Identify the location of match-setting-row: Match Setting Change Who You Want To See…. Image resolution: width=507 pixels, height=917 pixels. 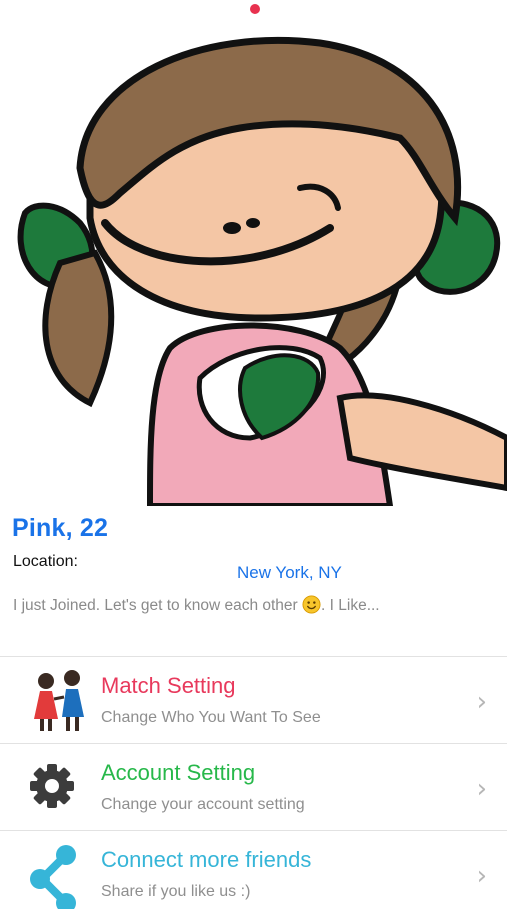
(253, 700).